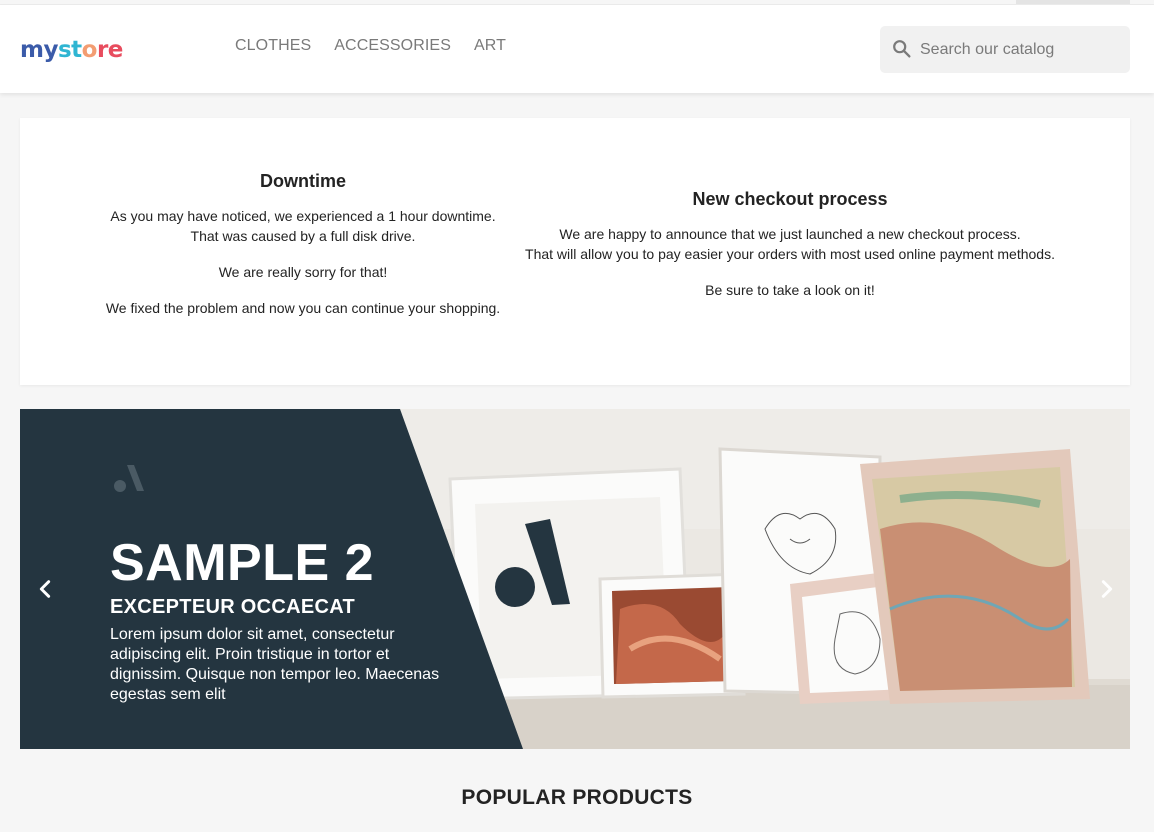 The image size is (1154, 832). What do you see at coordinates (577, 49) in the screenshot?
I see `site-header: my st o re CLOTHES ACCESSORIES ART` at bounding box center [577, 49].